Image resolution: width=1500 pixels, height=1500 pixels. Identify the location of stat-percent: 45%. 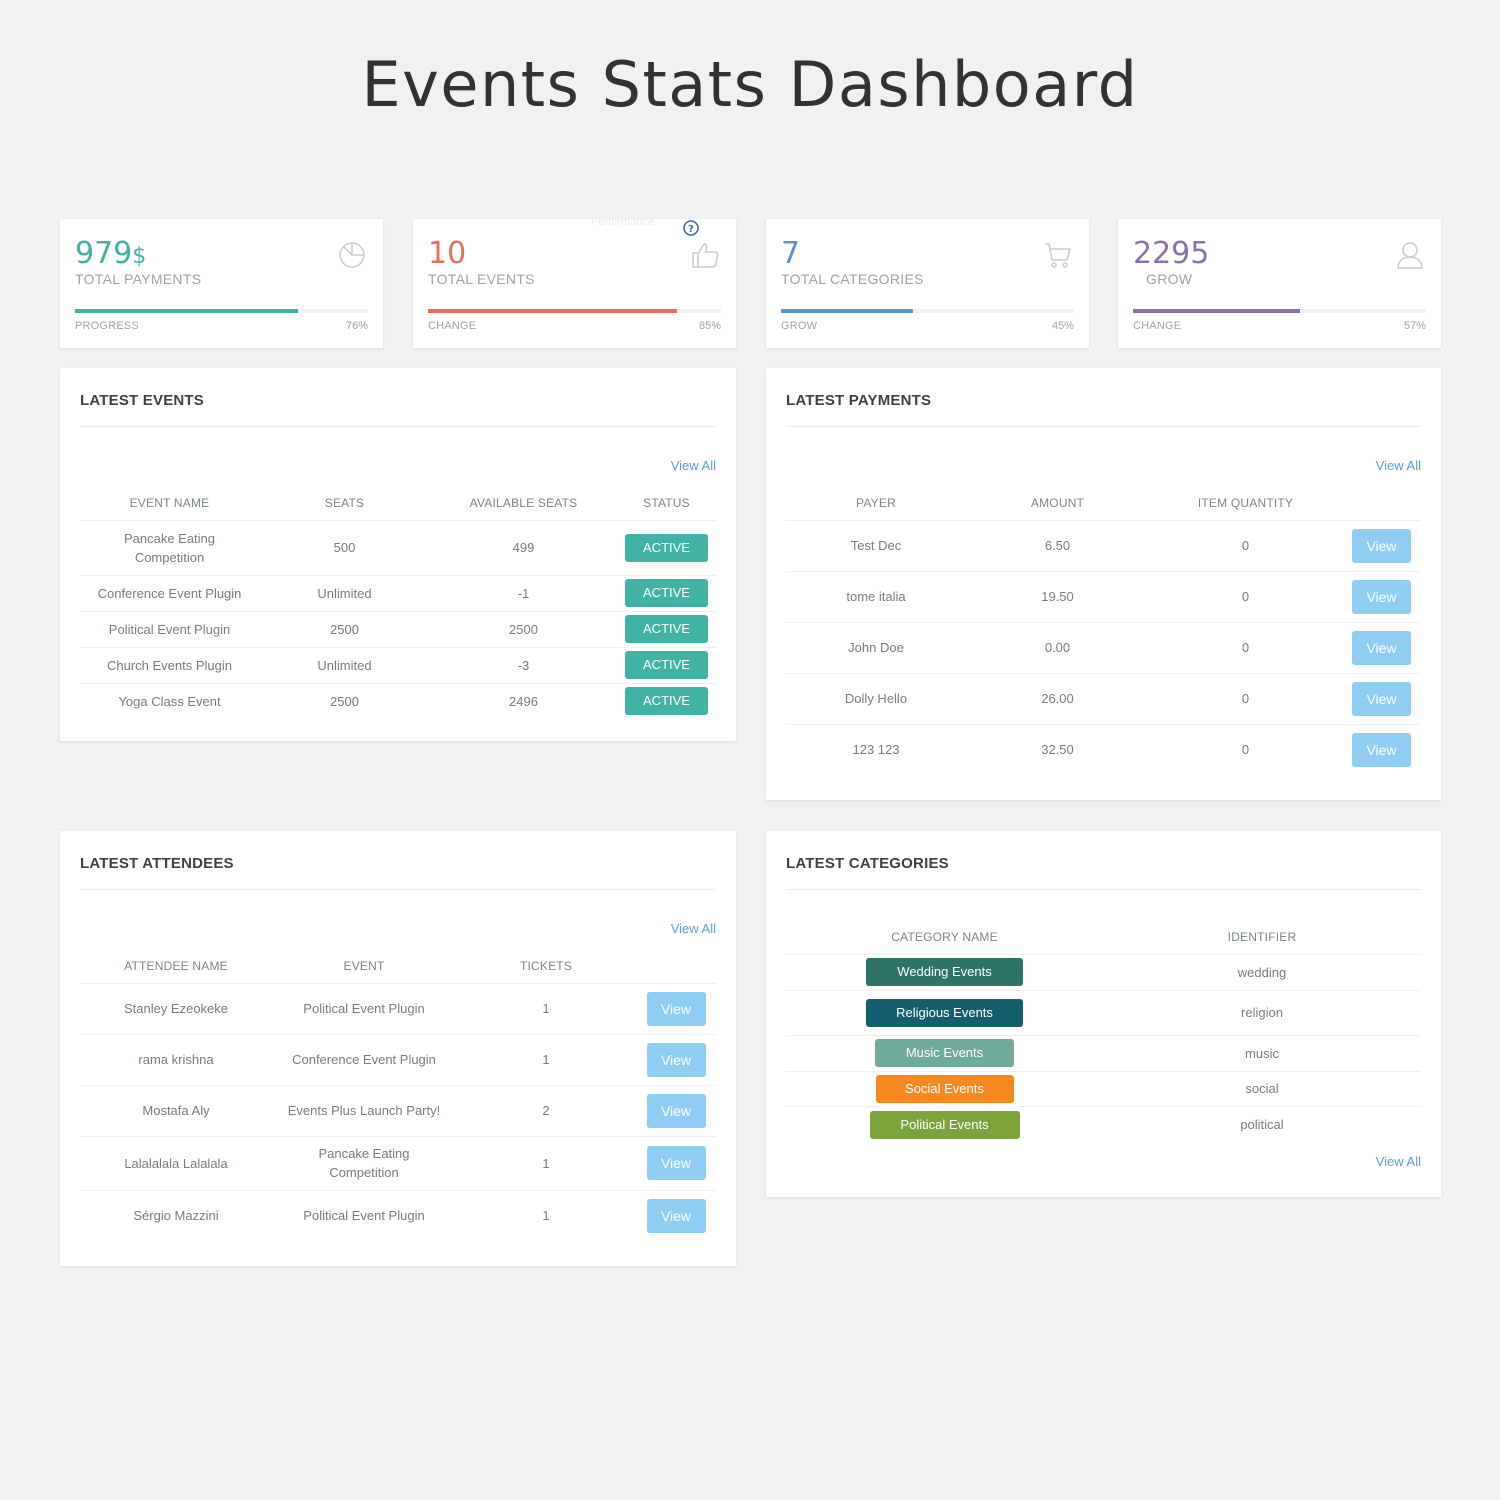
(1062, 326).